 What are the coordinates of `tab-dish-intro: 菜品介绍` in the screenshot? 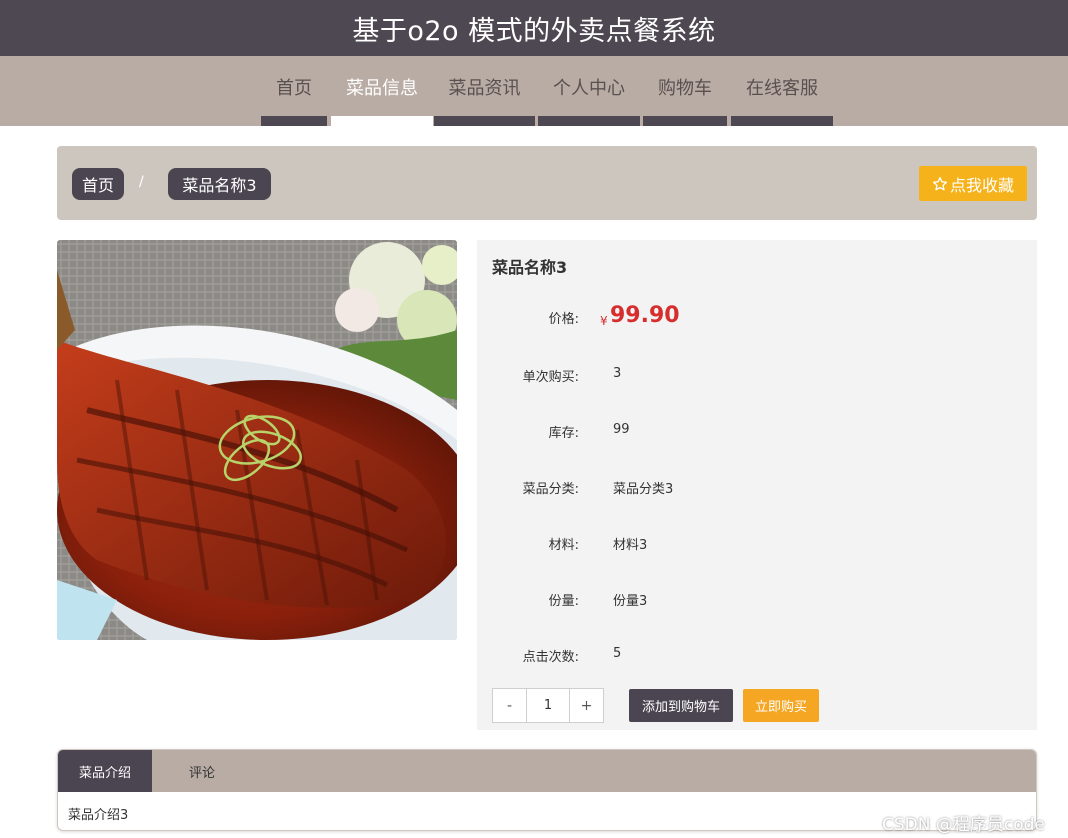 It's located at (105, 771).